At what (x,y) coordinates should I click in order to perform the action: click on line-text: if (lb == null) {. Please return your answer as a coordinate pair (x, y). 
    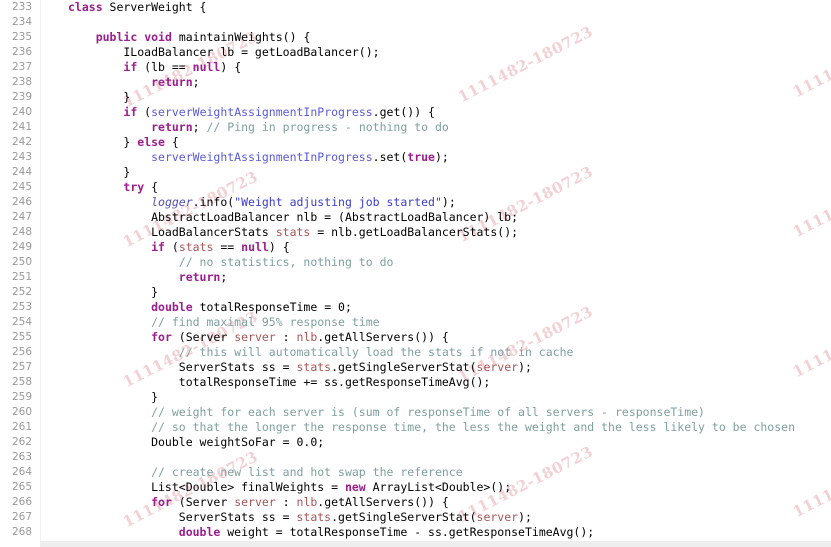
    Looking at the image, I should click on (435, 67).